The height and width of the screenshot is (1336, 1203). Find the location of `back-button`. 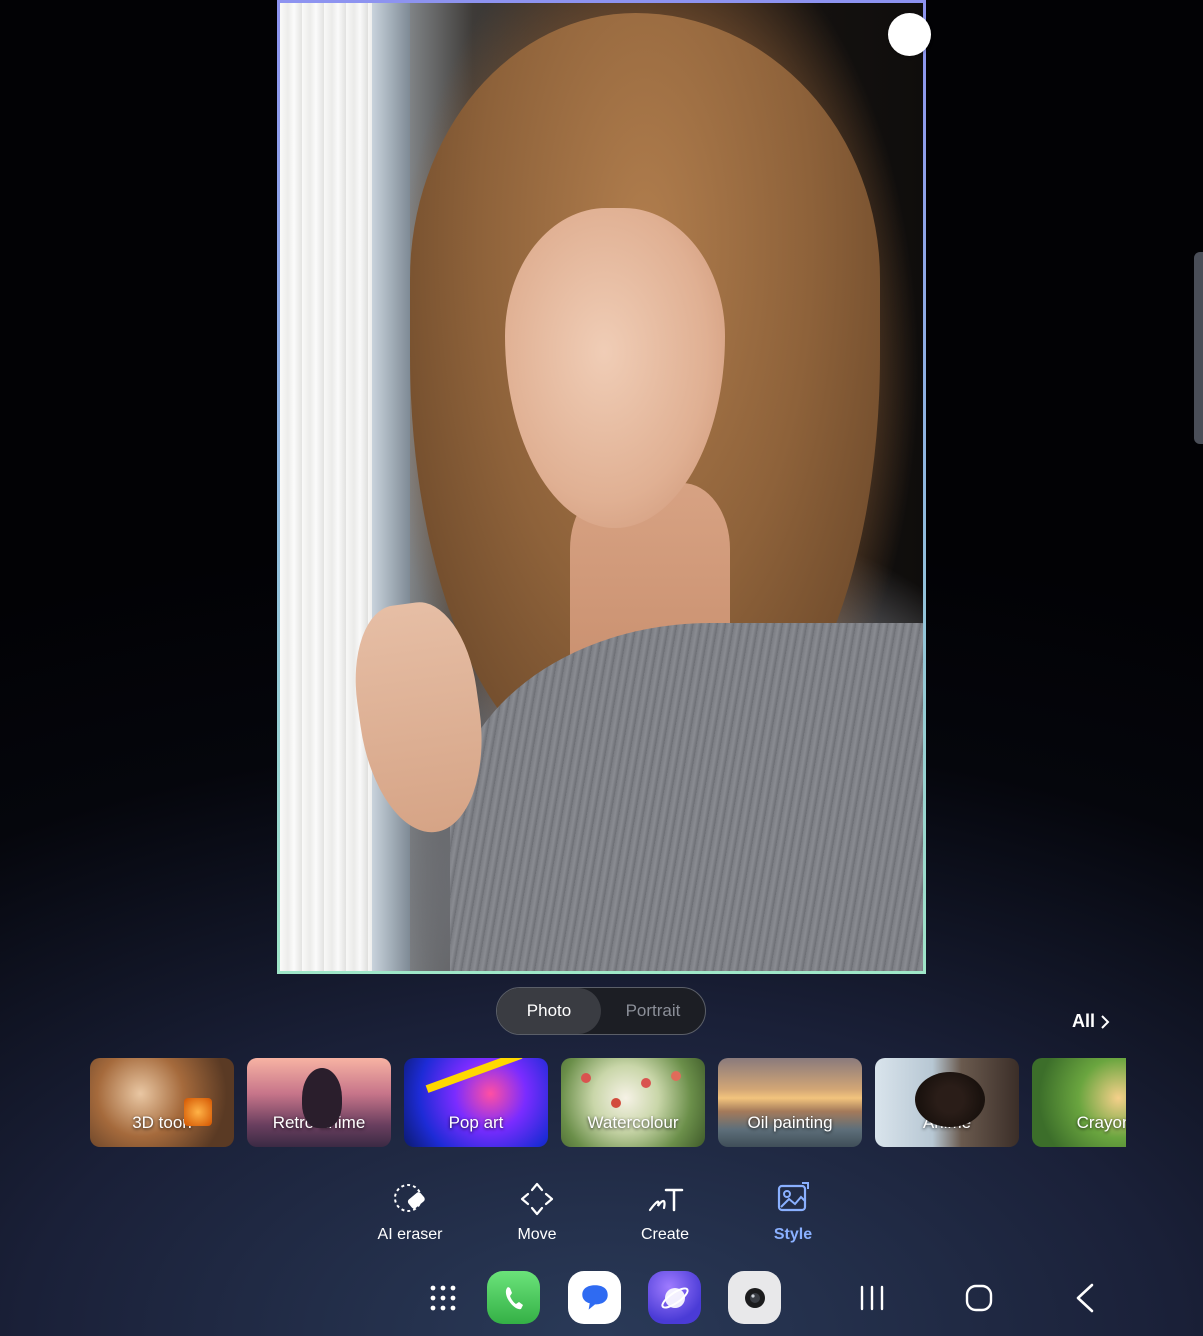

back-button is located at coordinates (1086, 1298).